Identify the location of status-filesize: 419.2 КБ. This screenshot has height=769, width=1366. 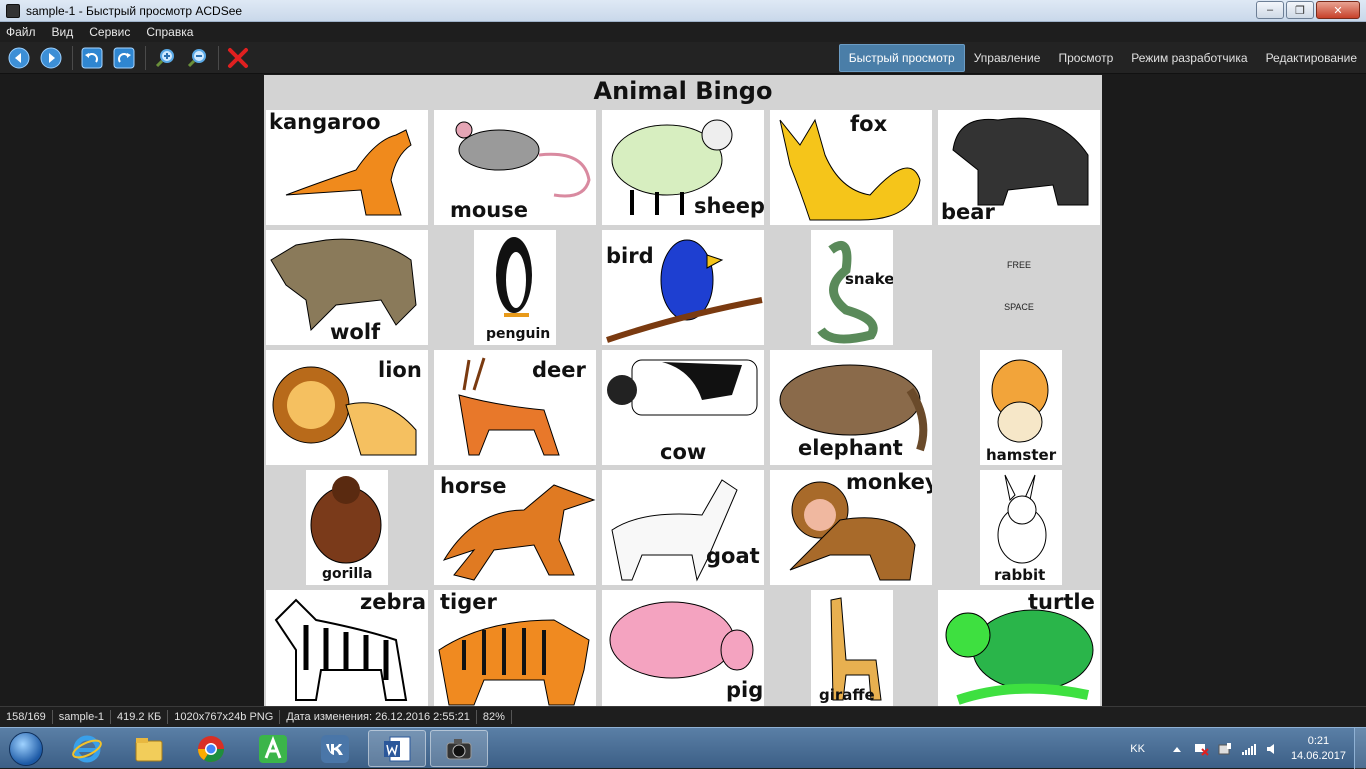
(140, 717).